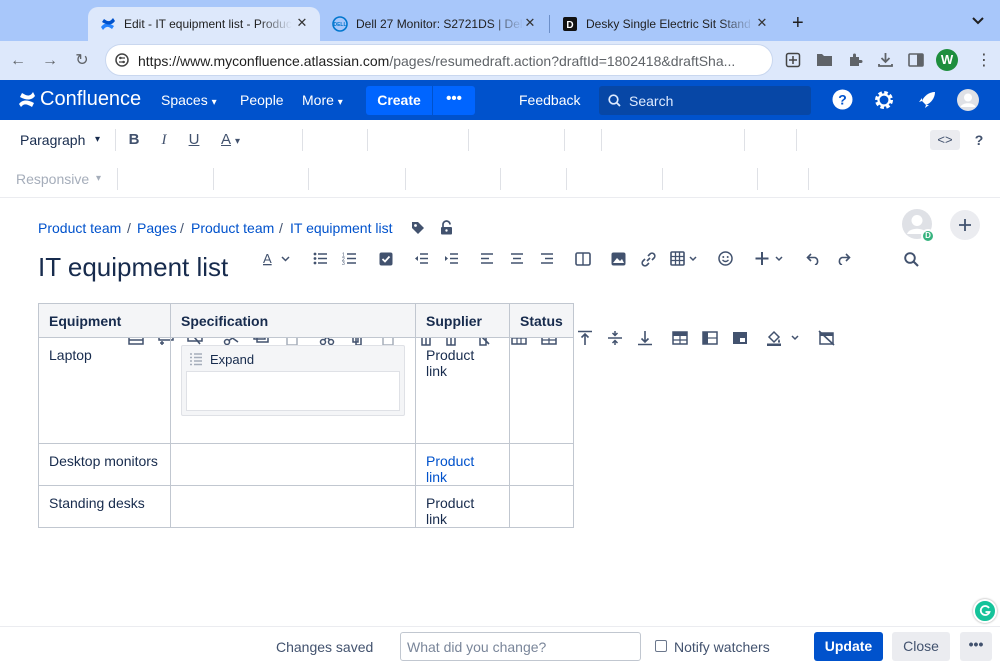 The image size is (1000, 666). What do you see at coordinates (520, 646) in the screenshot?
I see `version-comment-input` at bounding box center [520, 646].